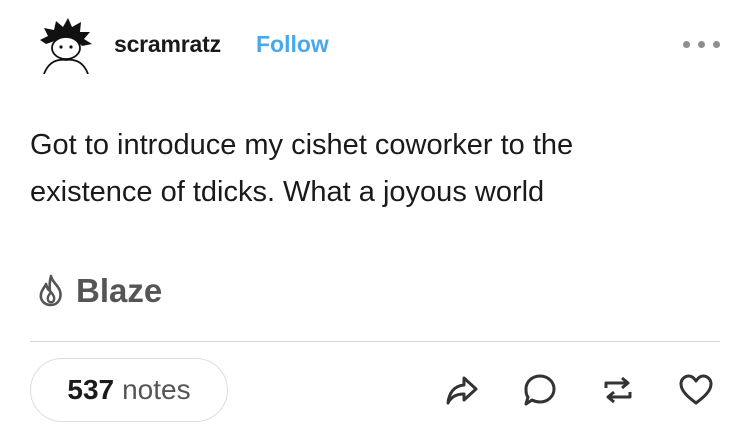  What do you see at coordinates (91, 389) in the screenshot?
I see `notes-count: 537` at bounding box center [91, 389].